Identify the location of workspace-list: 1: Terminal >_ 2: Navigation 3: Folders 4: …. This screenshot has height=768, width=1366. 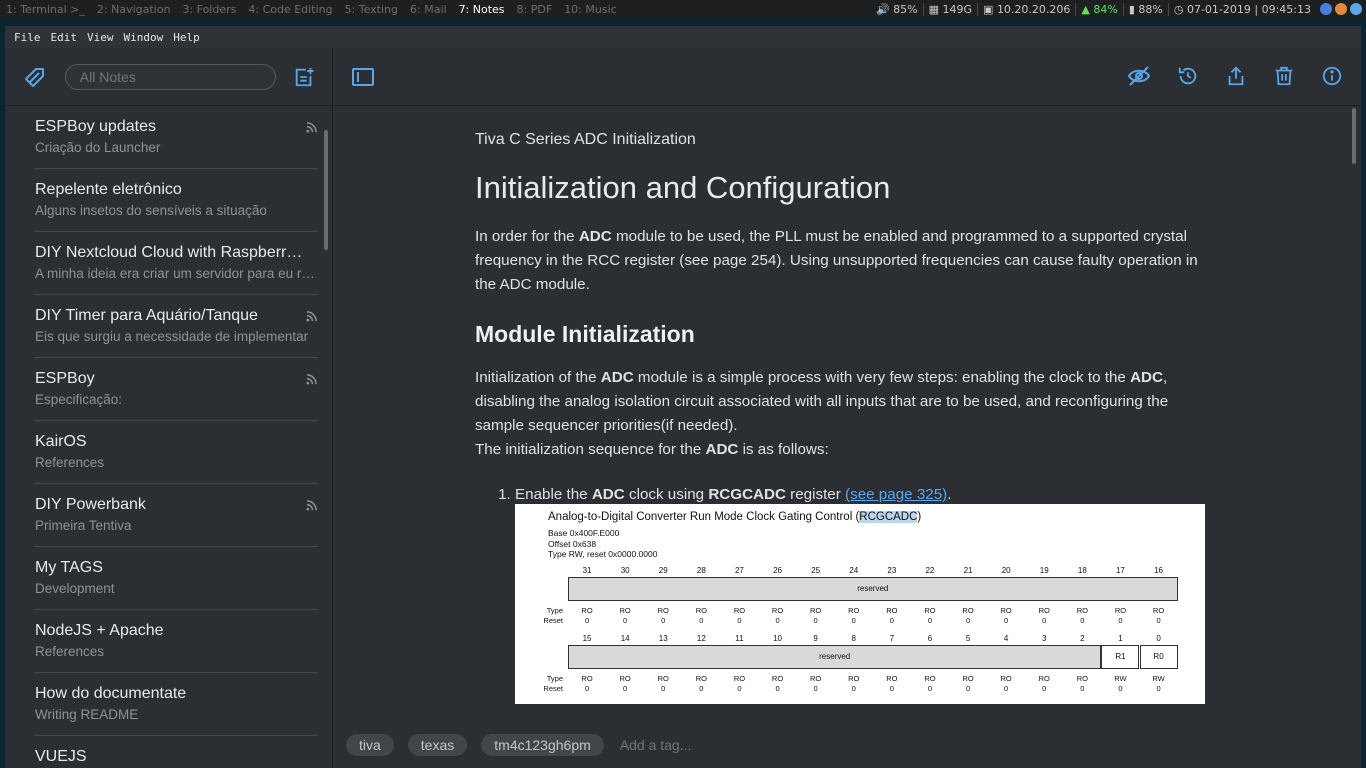
(311, 9).